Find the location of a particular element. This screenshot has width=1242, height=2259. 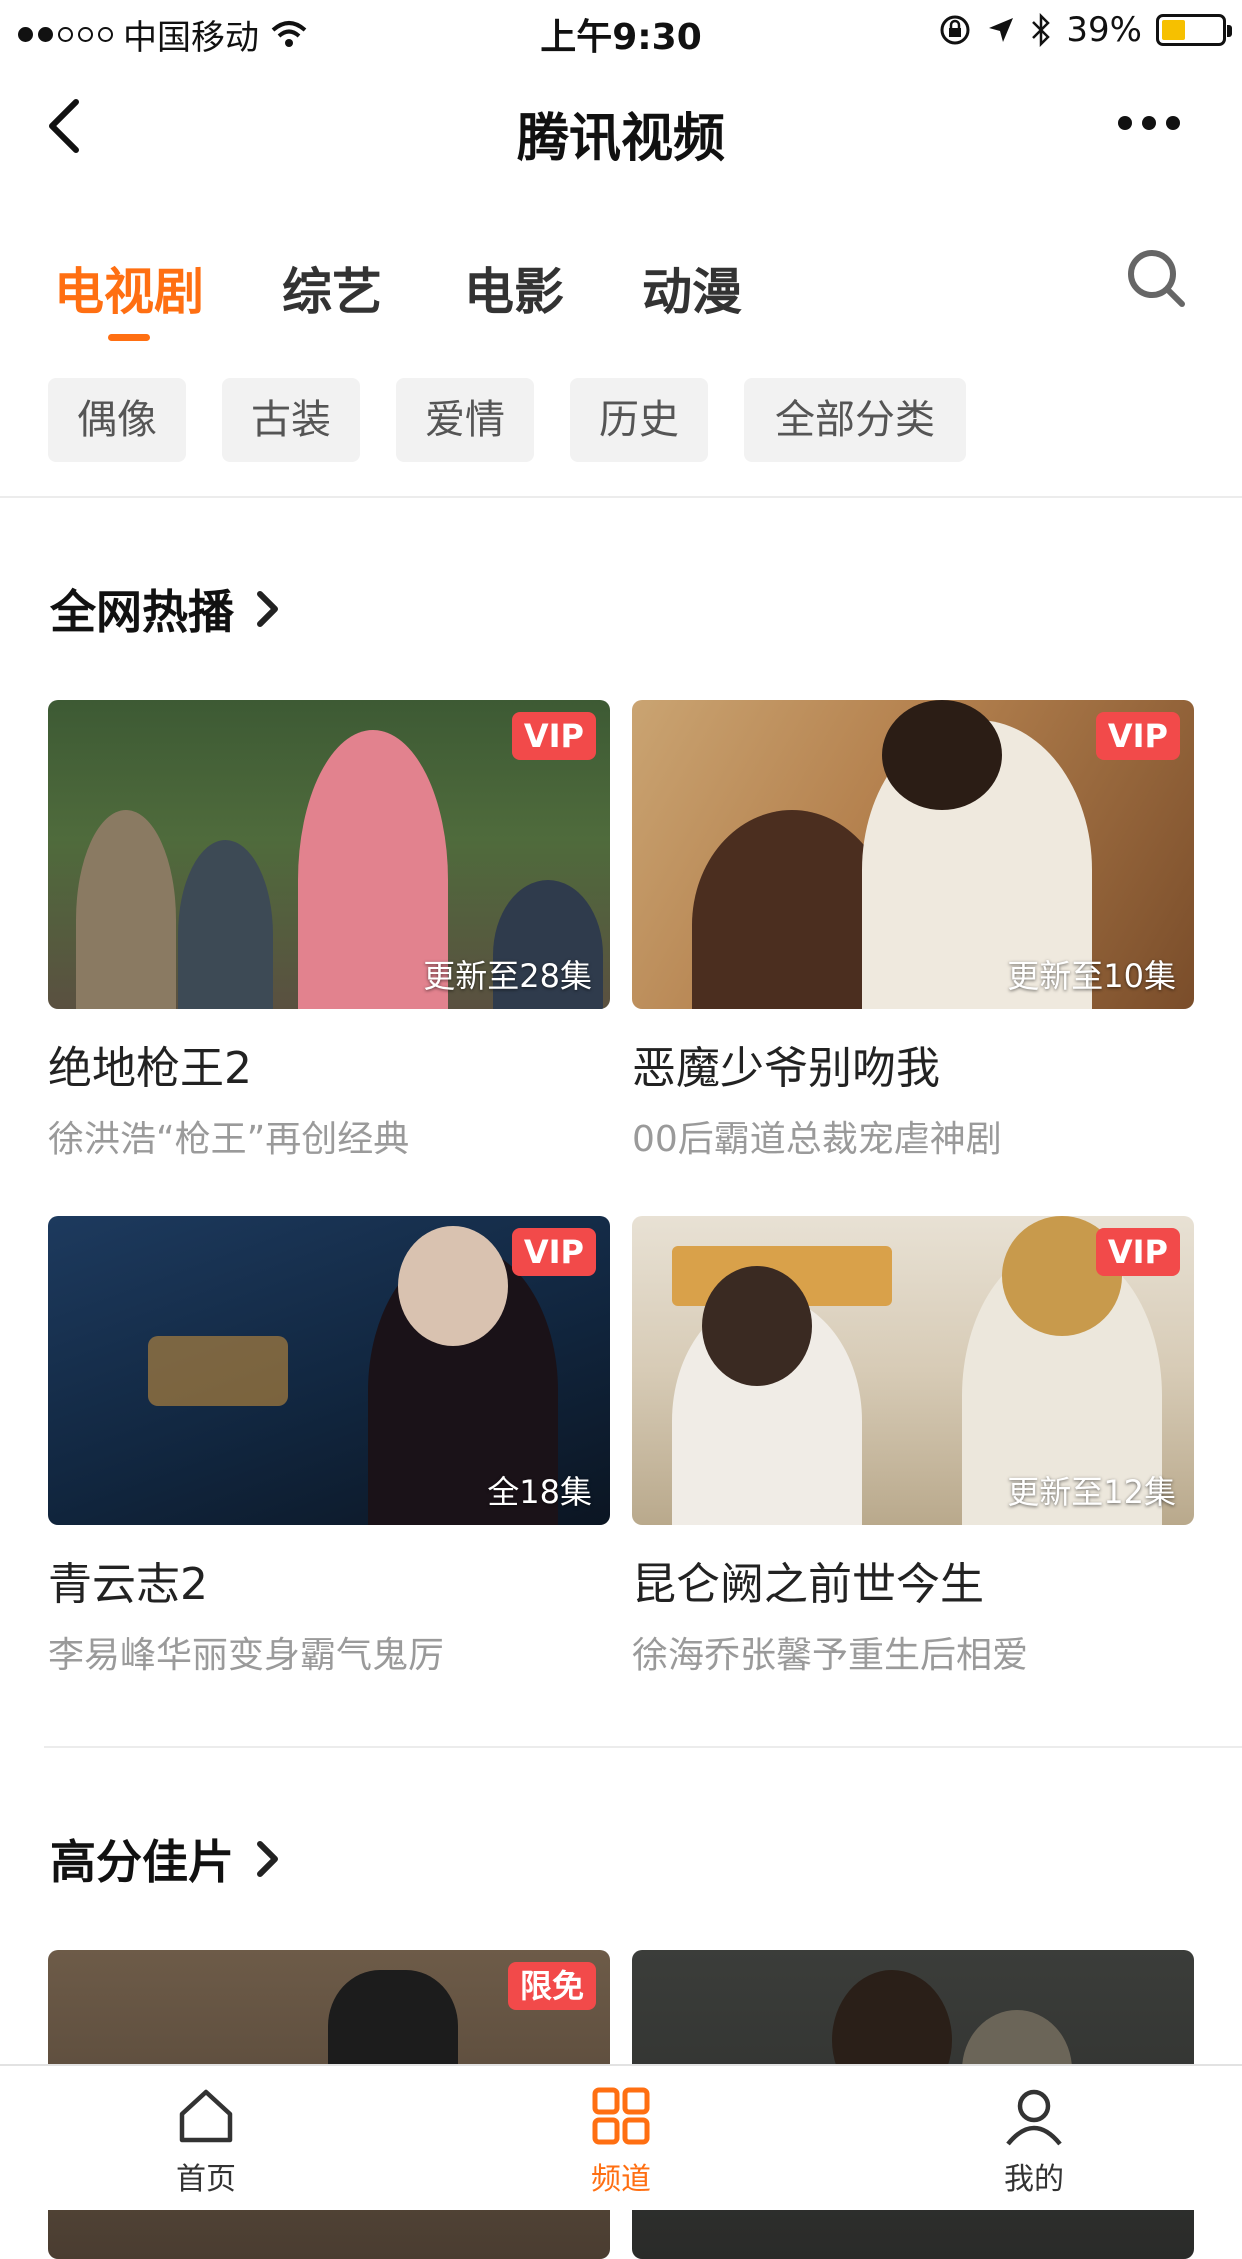

tab-profile: 我的 is located at coordinates (1034, 2141).